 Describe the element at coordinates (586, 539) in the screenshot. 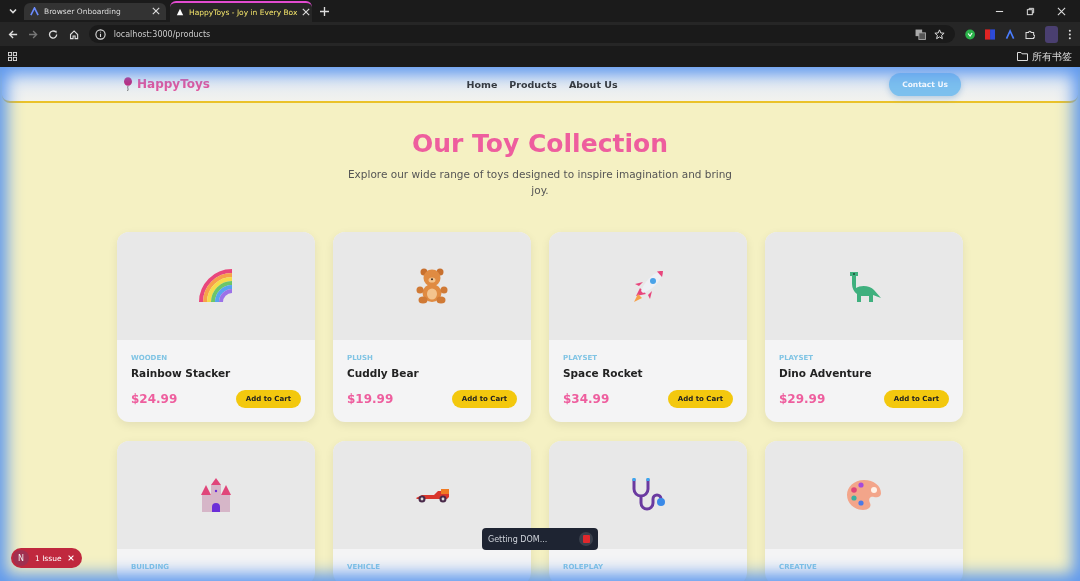

I see `stop-button` at that location.